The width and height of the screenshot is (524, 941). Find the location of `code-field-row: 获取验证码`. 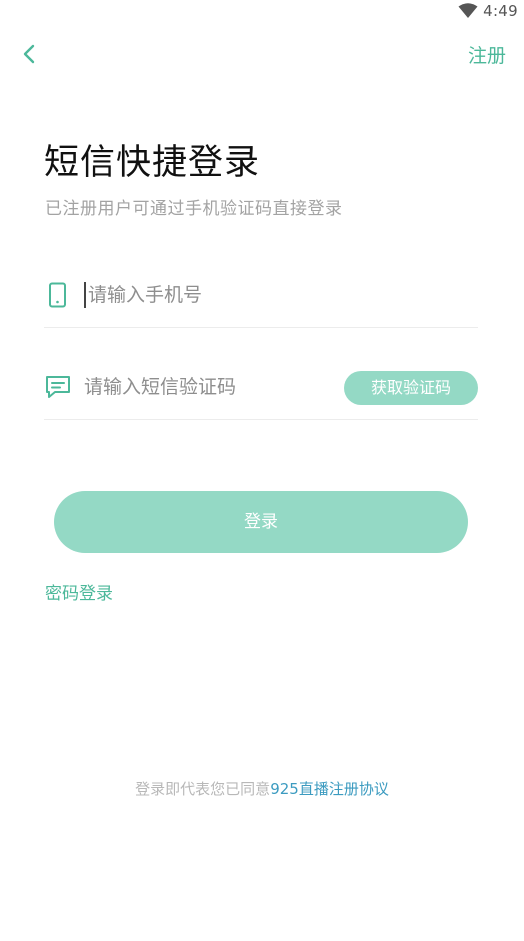

code-field-row: 获取验证码 is located at coordinates (261, 387).